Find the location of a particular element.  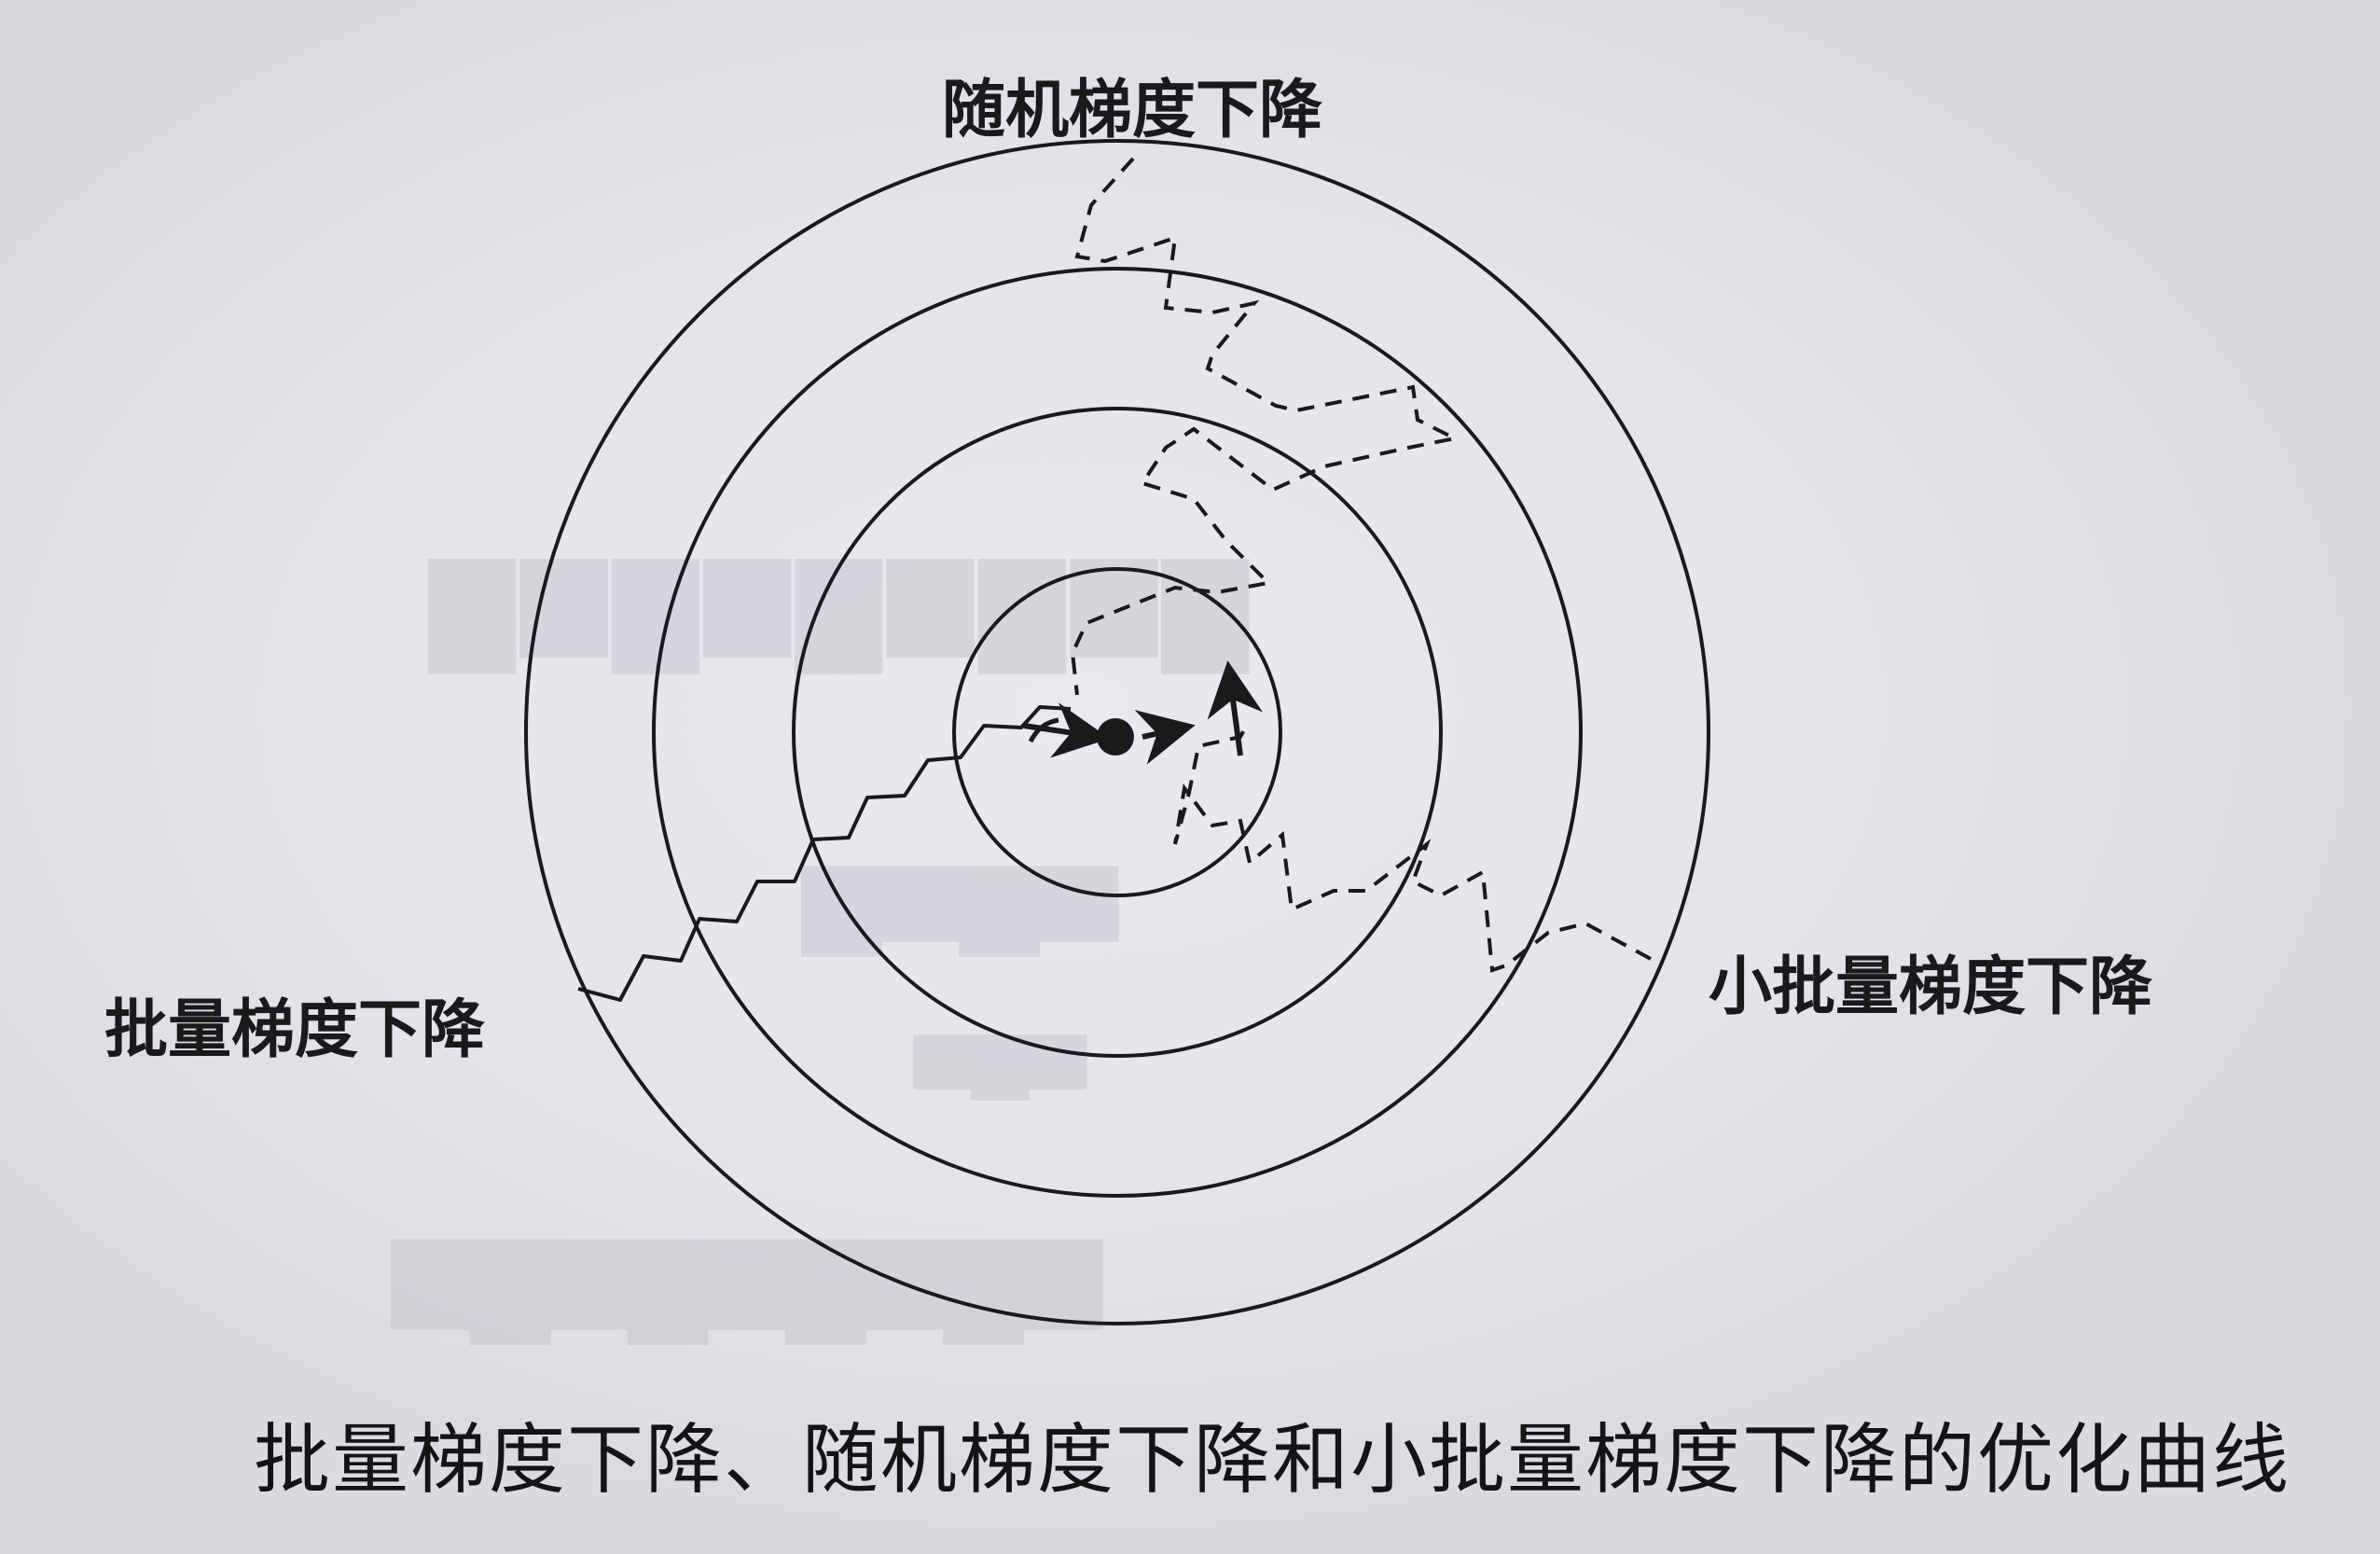

figure-caption: 批量梯度下降、随机梯度下降和小批量梯度下降的优化曲线 is located at coordinates (1272, 1460).